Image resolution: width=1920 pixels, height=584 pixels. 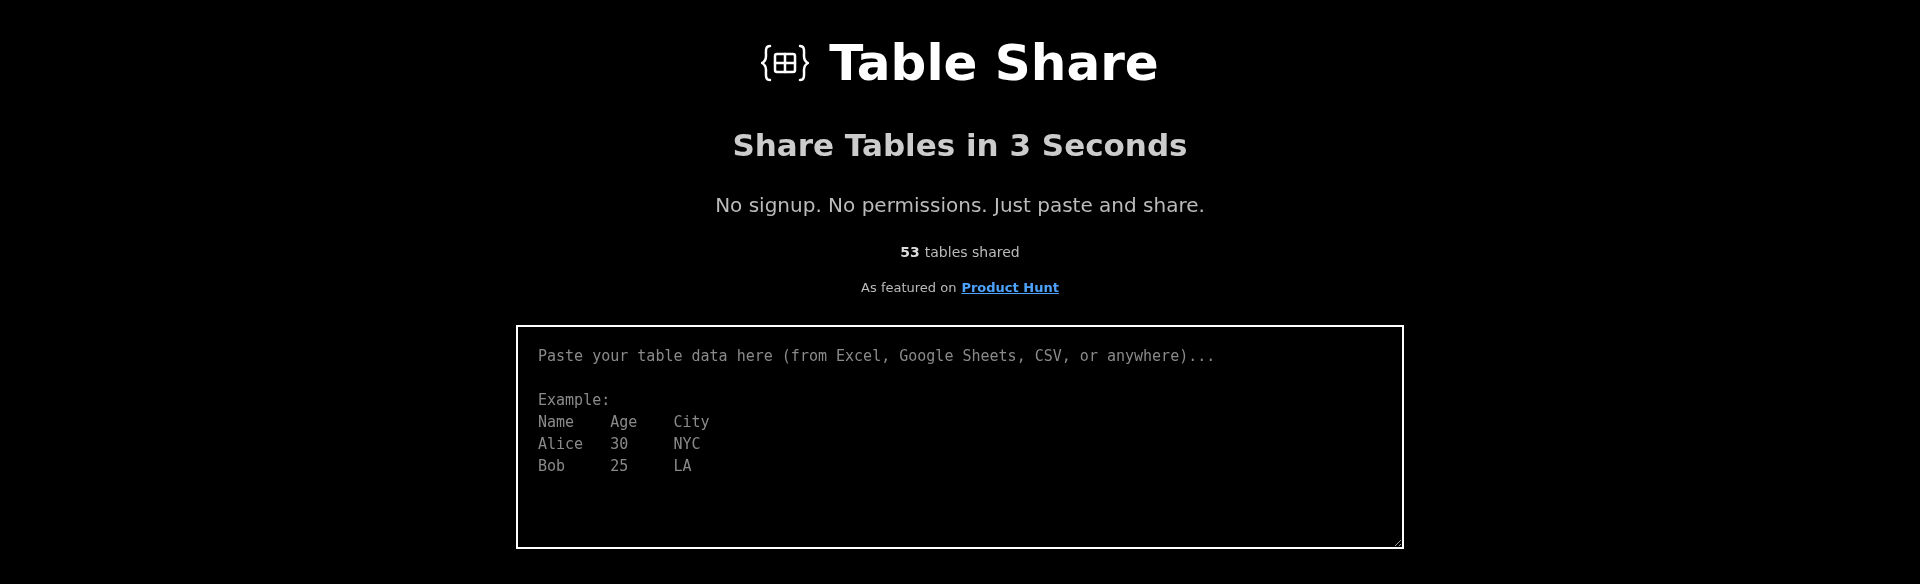 I want to click on product-hunt-link: Product Hunt, so click(x=1010, y=287).